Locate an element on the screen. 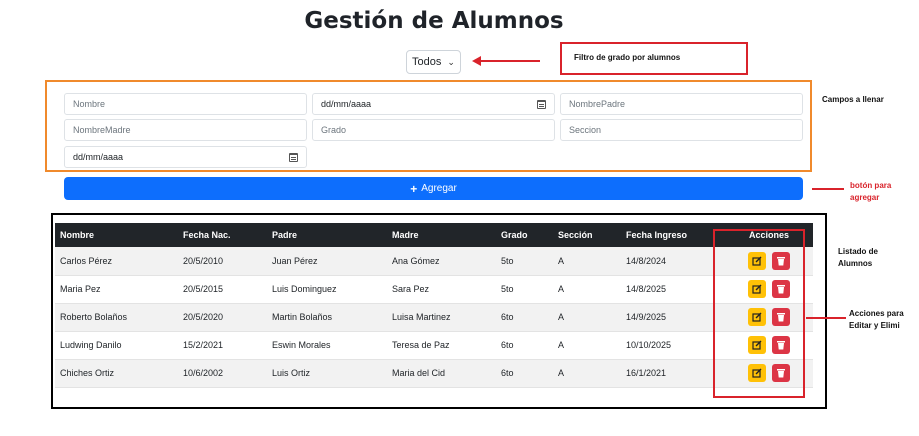 The height and width of the screenshot is (436, 919). annotation-arrow-actions is located at coordinates (826, 318).